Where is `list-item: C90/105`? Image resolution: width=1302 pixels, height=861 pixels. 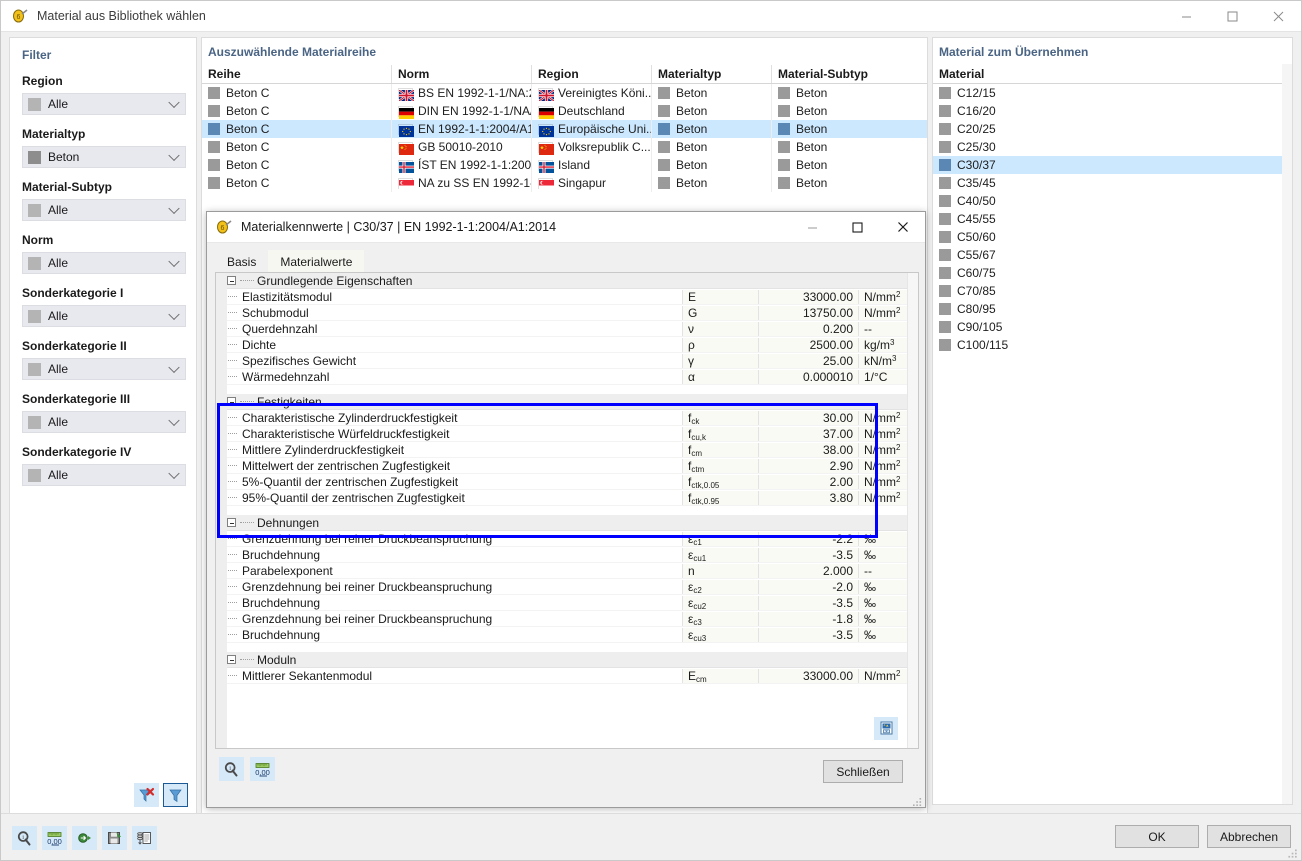
list-item: C90/105 is located at coordinates (1112, 327).